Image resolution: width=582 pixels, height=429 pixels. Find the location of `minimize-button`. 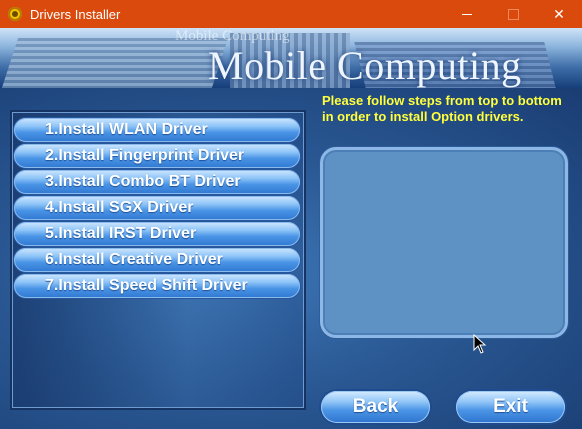

minimize-button is located at coordinates (467, 14).